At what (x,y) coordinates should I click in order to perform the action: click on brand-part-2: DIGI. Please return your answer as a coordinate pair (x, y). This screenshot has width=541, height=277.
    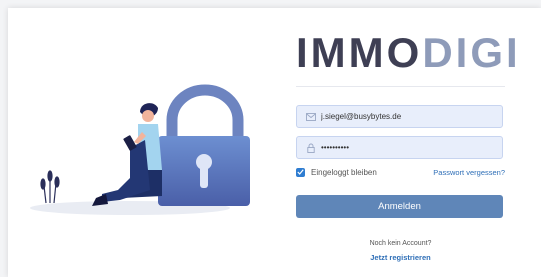
    Looking at the image, I should click on (471, 52).